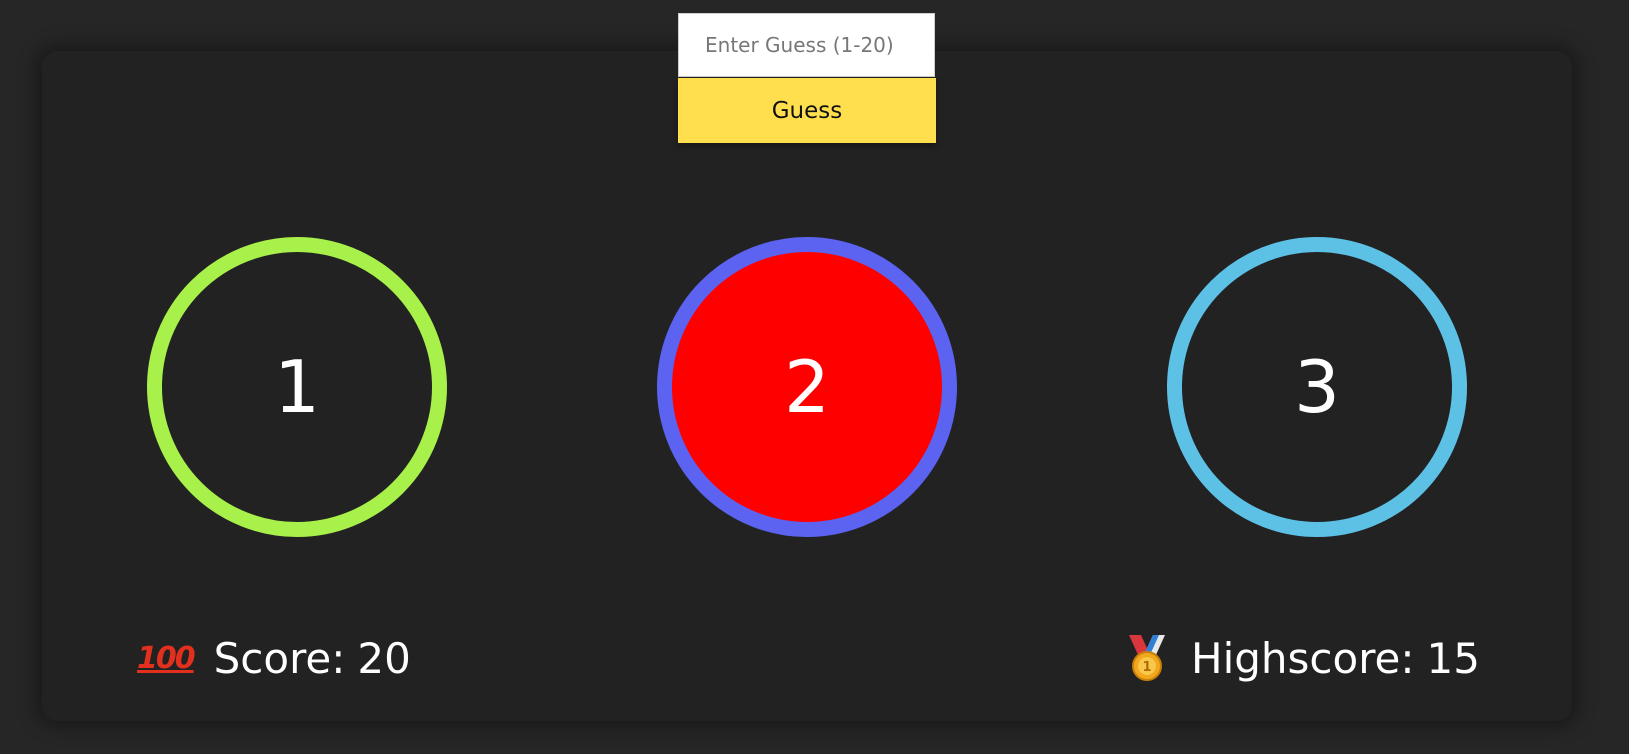  I want to click on score-display: 100 Score: 20, so click(274, 658).